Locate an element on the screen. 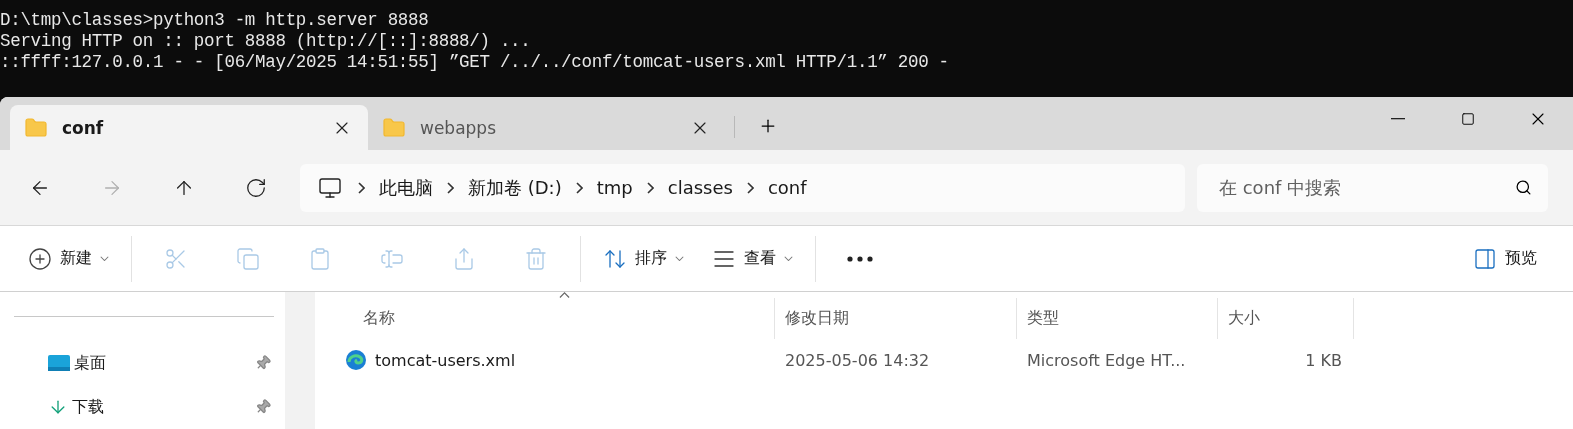  sidebar-label: 桌面 is located at coordinates (90, 363).